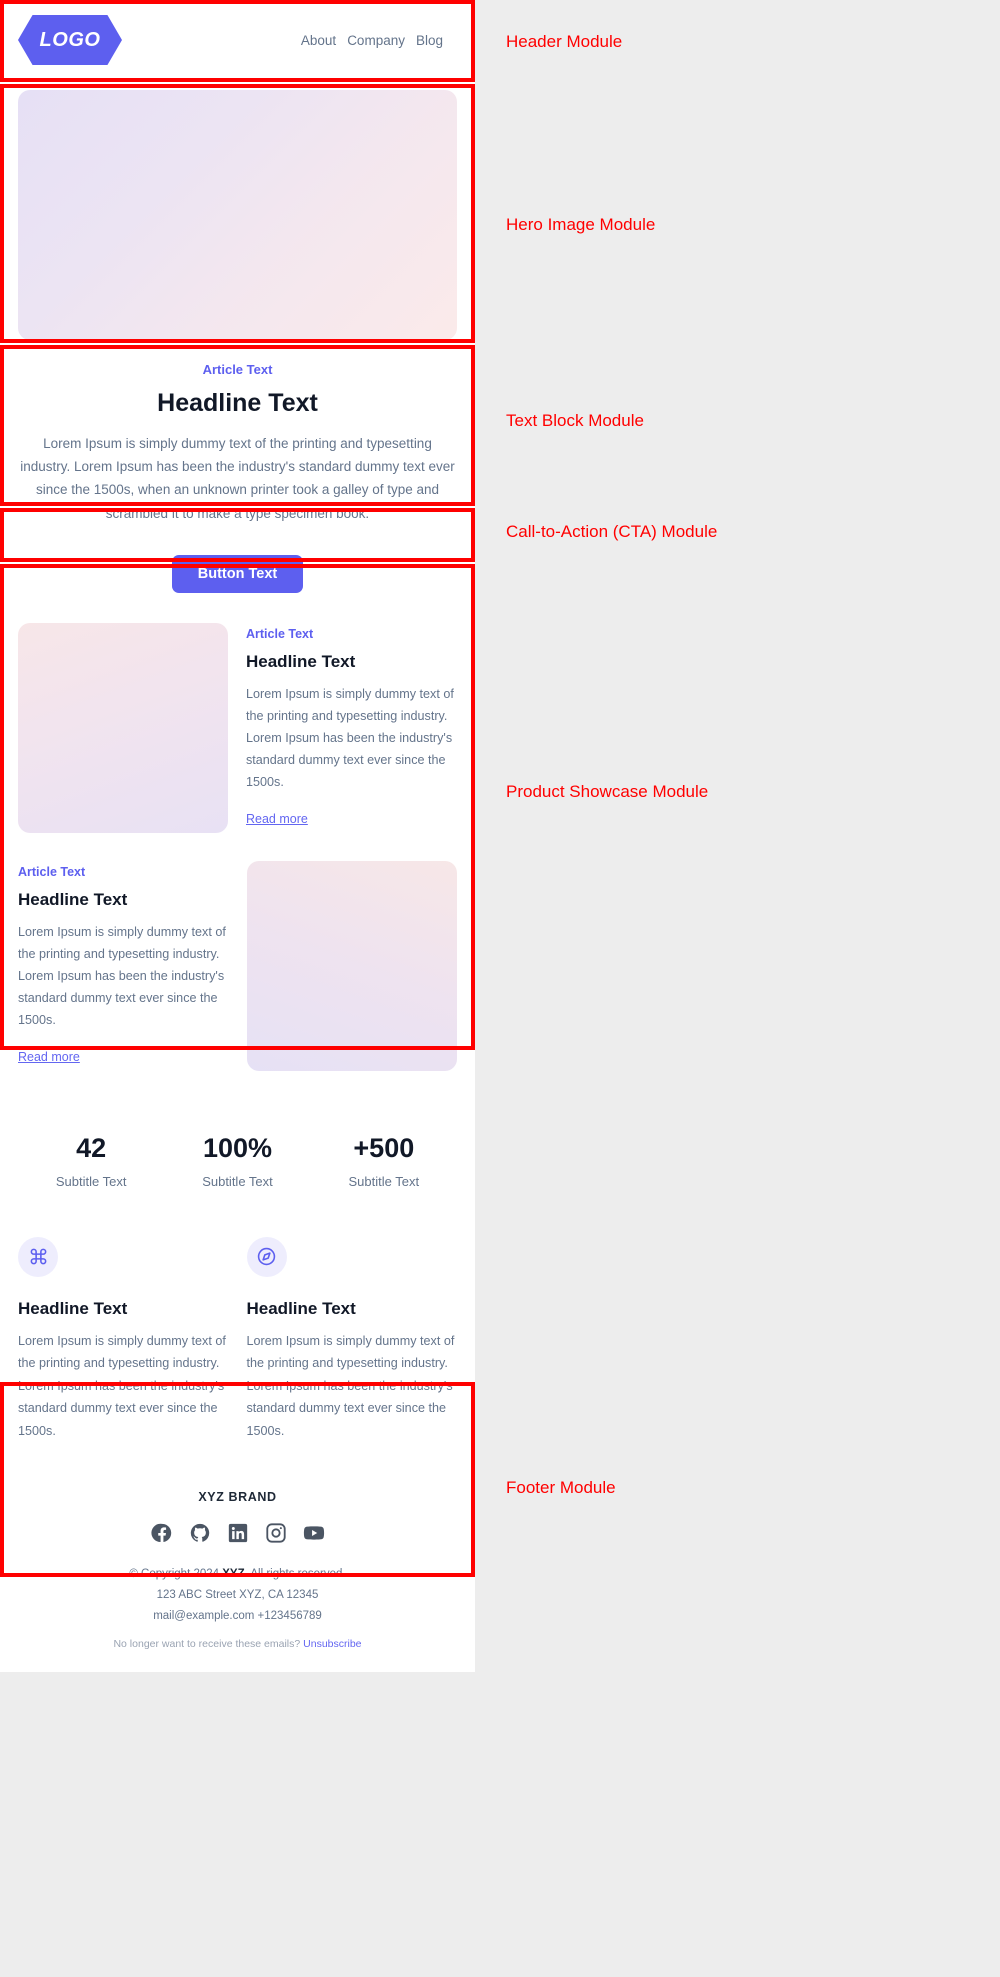  Describe the element at coordinates (376, 40) in the screenshot. I see `nav-item-company: Company` at that location.